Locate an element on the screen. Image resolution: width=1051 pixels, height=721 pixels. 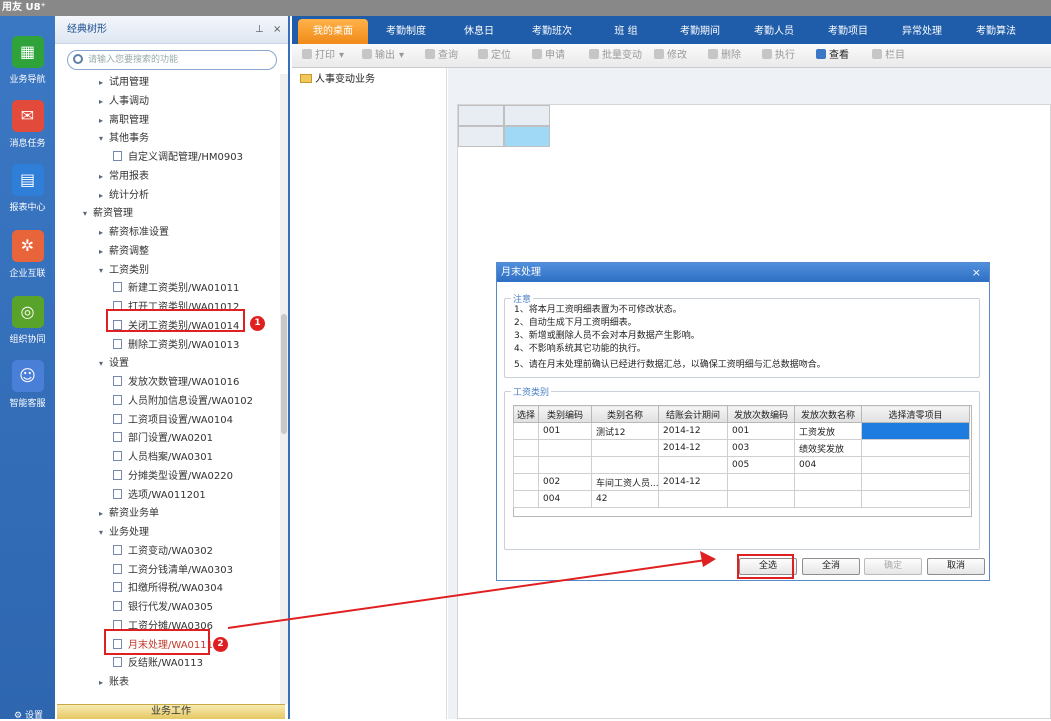
toolbar-button-10: 栏目 is located at coordinates (888, 56).